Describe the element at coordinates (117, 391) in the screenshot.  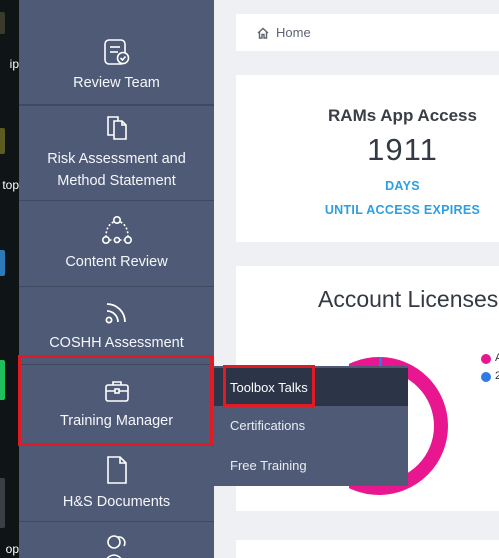
I see `briefcase-icon` at that location.